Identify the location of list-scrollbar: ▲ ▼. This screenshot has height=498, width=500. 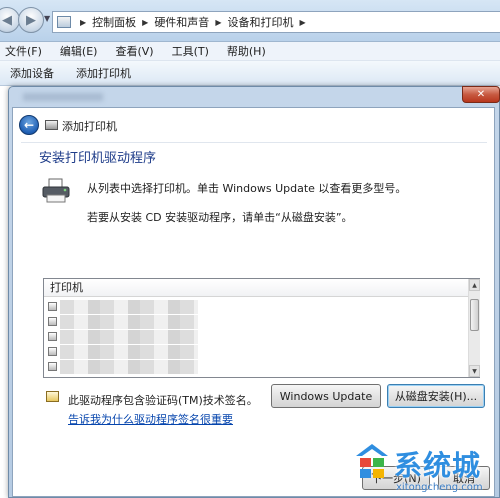
(474, 328).